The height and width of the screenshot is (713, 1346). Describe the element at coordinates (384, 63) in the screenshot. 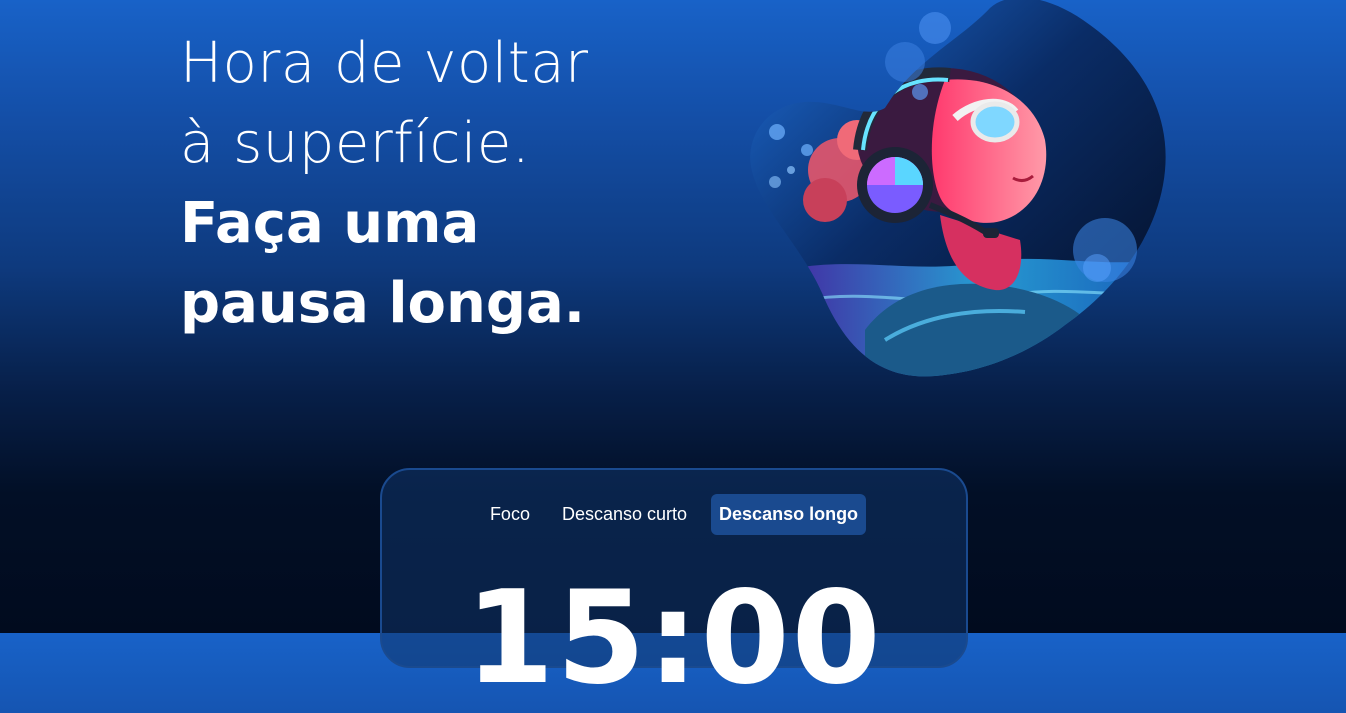

I see `headline-line-1: Hora de voltar` at that location.